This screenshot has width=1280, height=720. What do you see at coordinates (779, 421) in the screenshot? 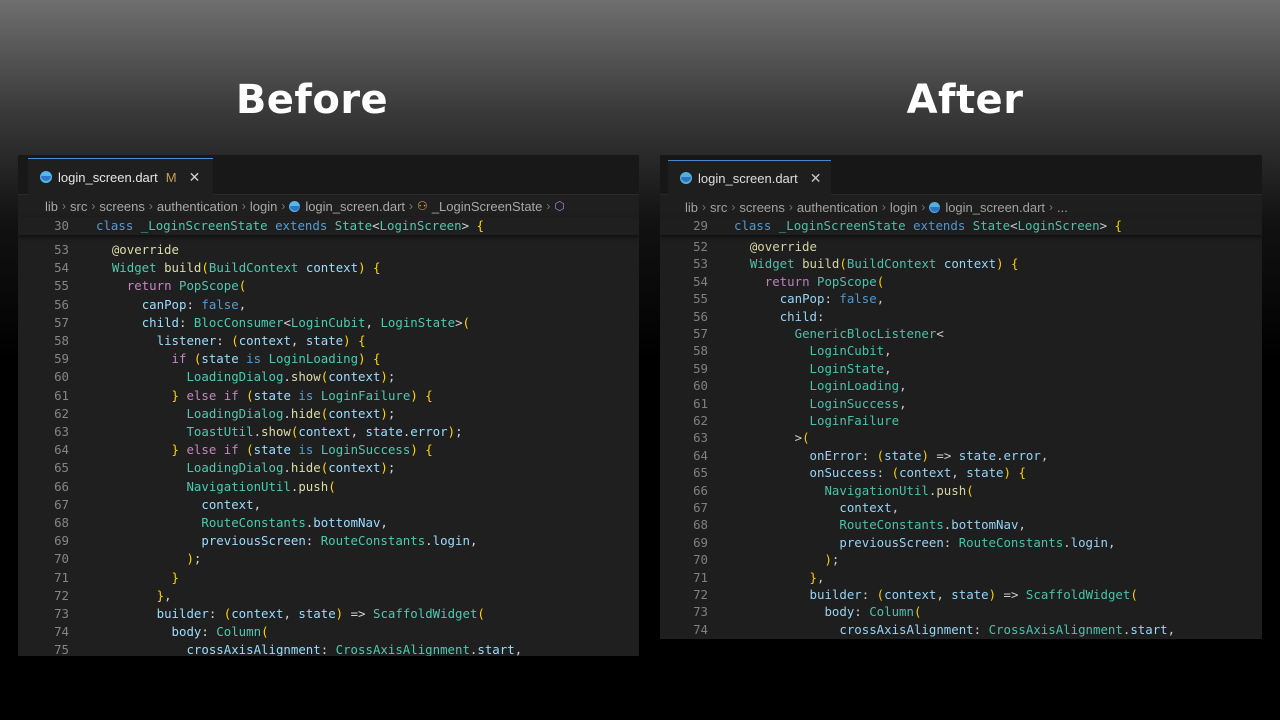
I see `code-line-row: 62 LoginFailure` at bounding box center [779, 421].